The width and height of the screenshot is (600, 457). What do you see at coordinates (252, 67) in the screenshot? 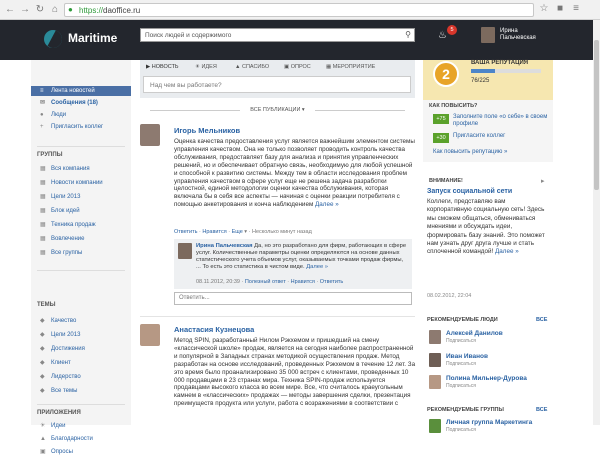
I see `tab-thanks: ▲ СПАСИБО` at bounding box center [252, 67].